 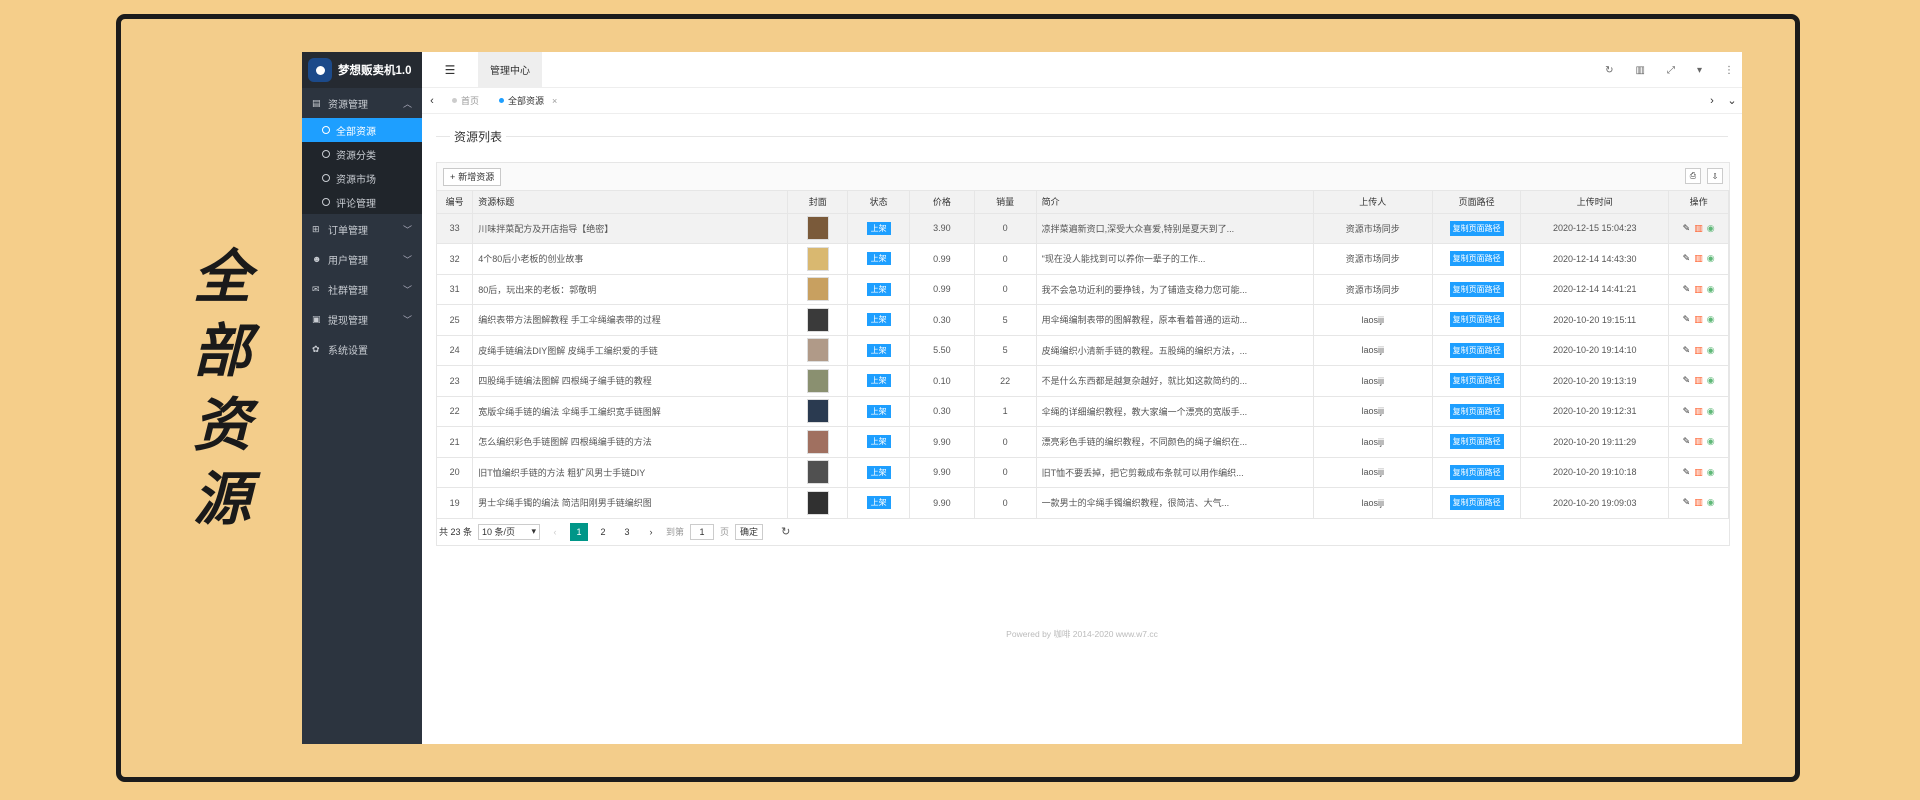 What do you see at coordinates (1715, 176) in the screenshot?
I see `export-icon: ⇩` at bounding box center [1715, 176].